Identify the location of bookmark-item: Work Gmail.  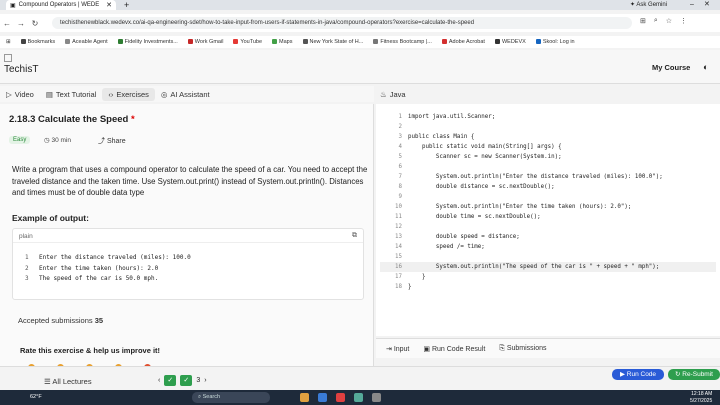
(205, 42).